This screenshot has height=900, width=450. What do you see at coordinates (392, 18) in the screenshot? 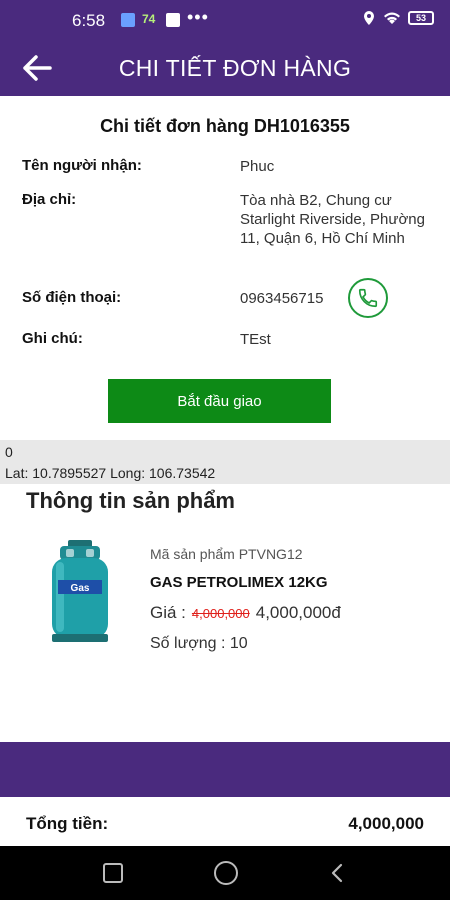
I see `wifi-icon` at bounding box center [392, 18].